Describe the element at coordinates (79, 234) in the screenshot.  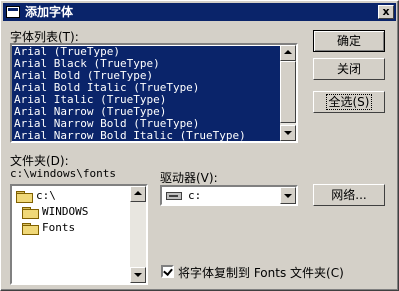
I see `folder-tree: c:\ WINDOWS Fonts` at that location.